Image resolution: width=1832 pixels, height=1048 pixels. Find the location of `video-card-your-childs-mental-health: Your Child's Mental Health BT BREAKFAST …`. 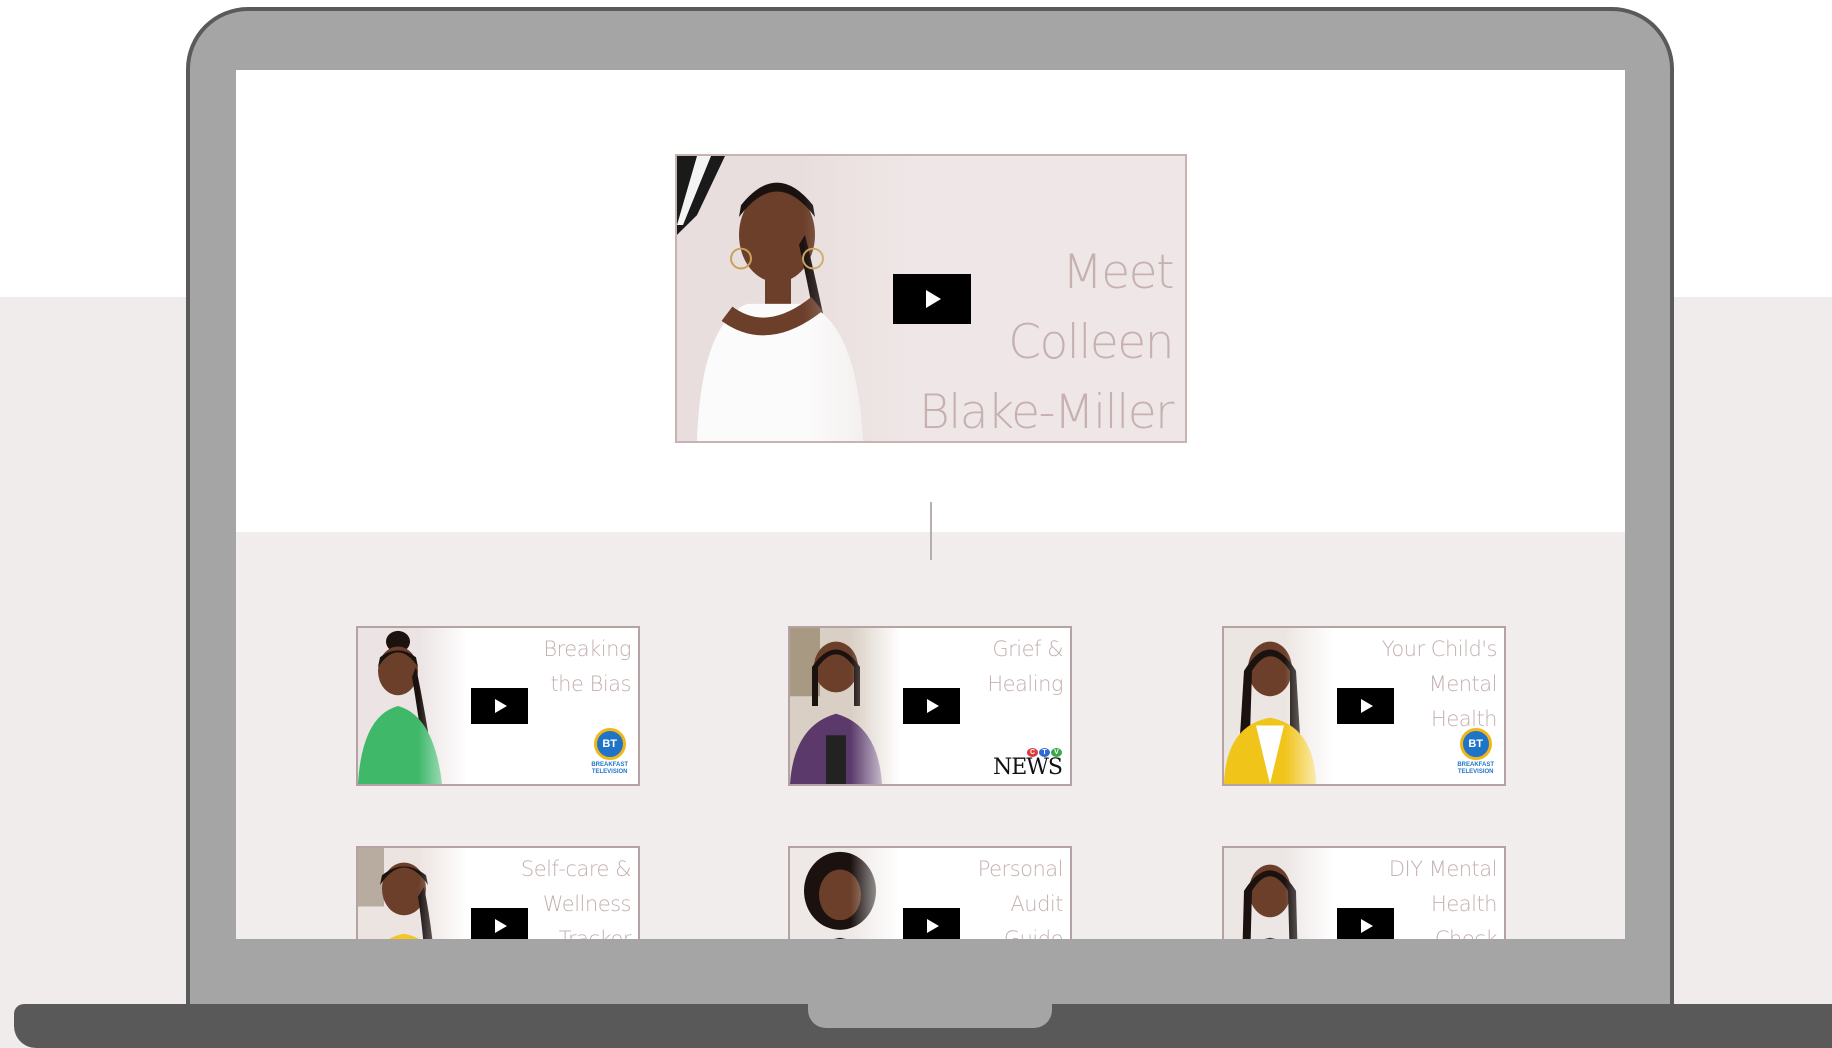

video-card-your-childs-mental-health: Your Child's Mental Health BT BREAKFAST … is located at coordinates (1364, 706).